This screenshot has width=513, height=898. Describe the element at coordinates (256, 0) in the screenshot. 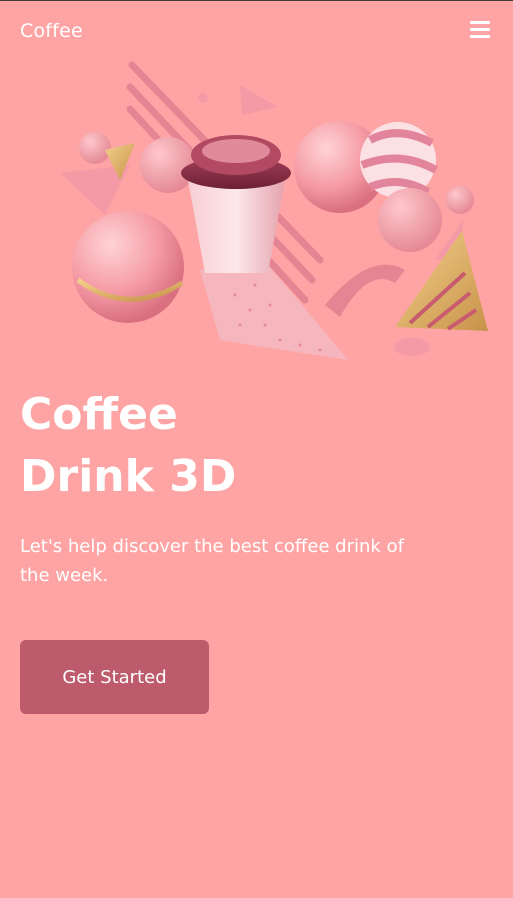

I see `top-border-line` at that location.